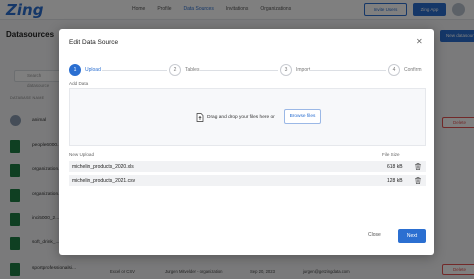  Describe the element at coordinates (175, 70) in the screenshot. I see `step-number: 2` at that location.